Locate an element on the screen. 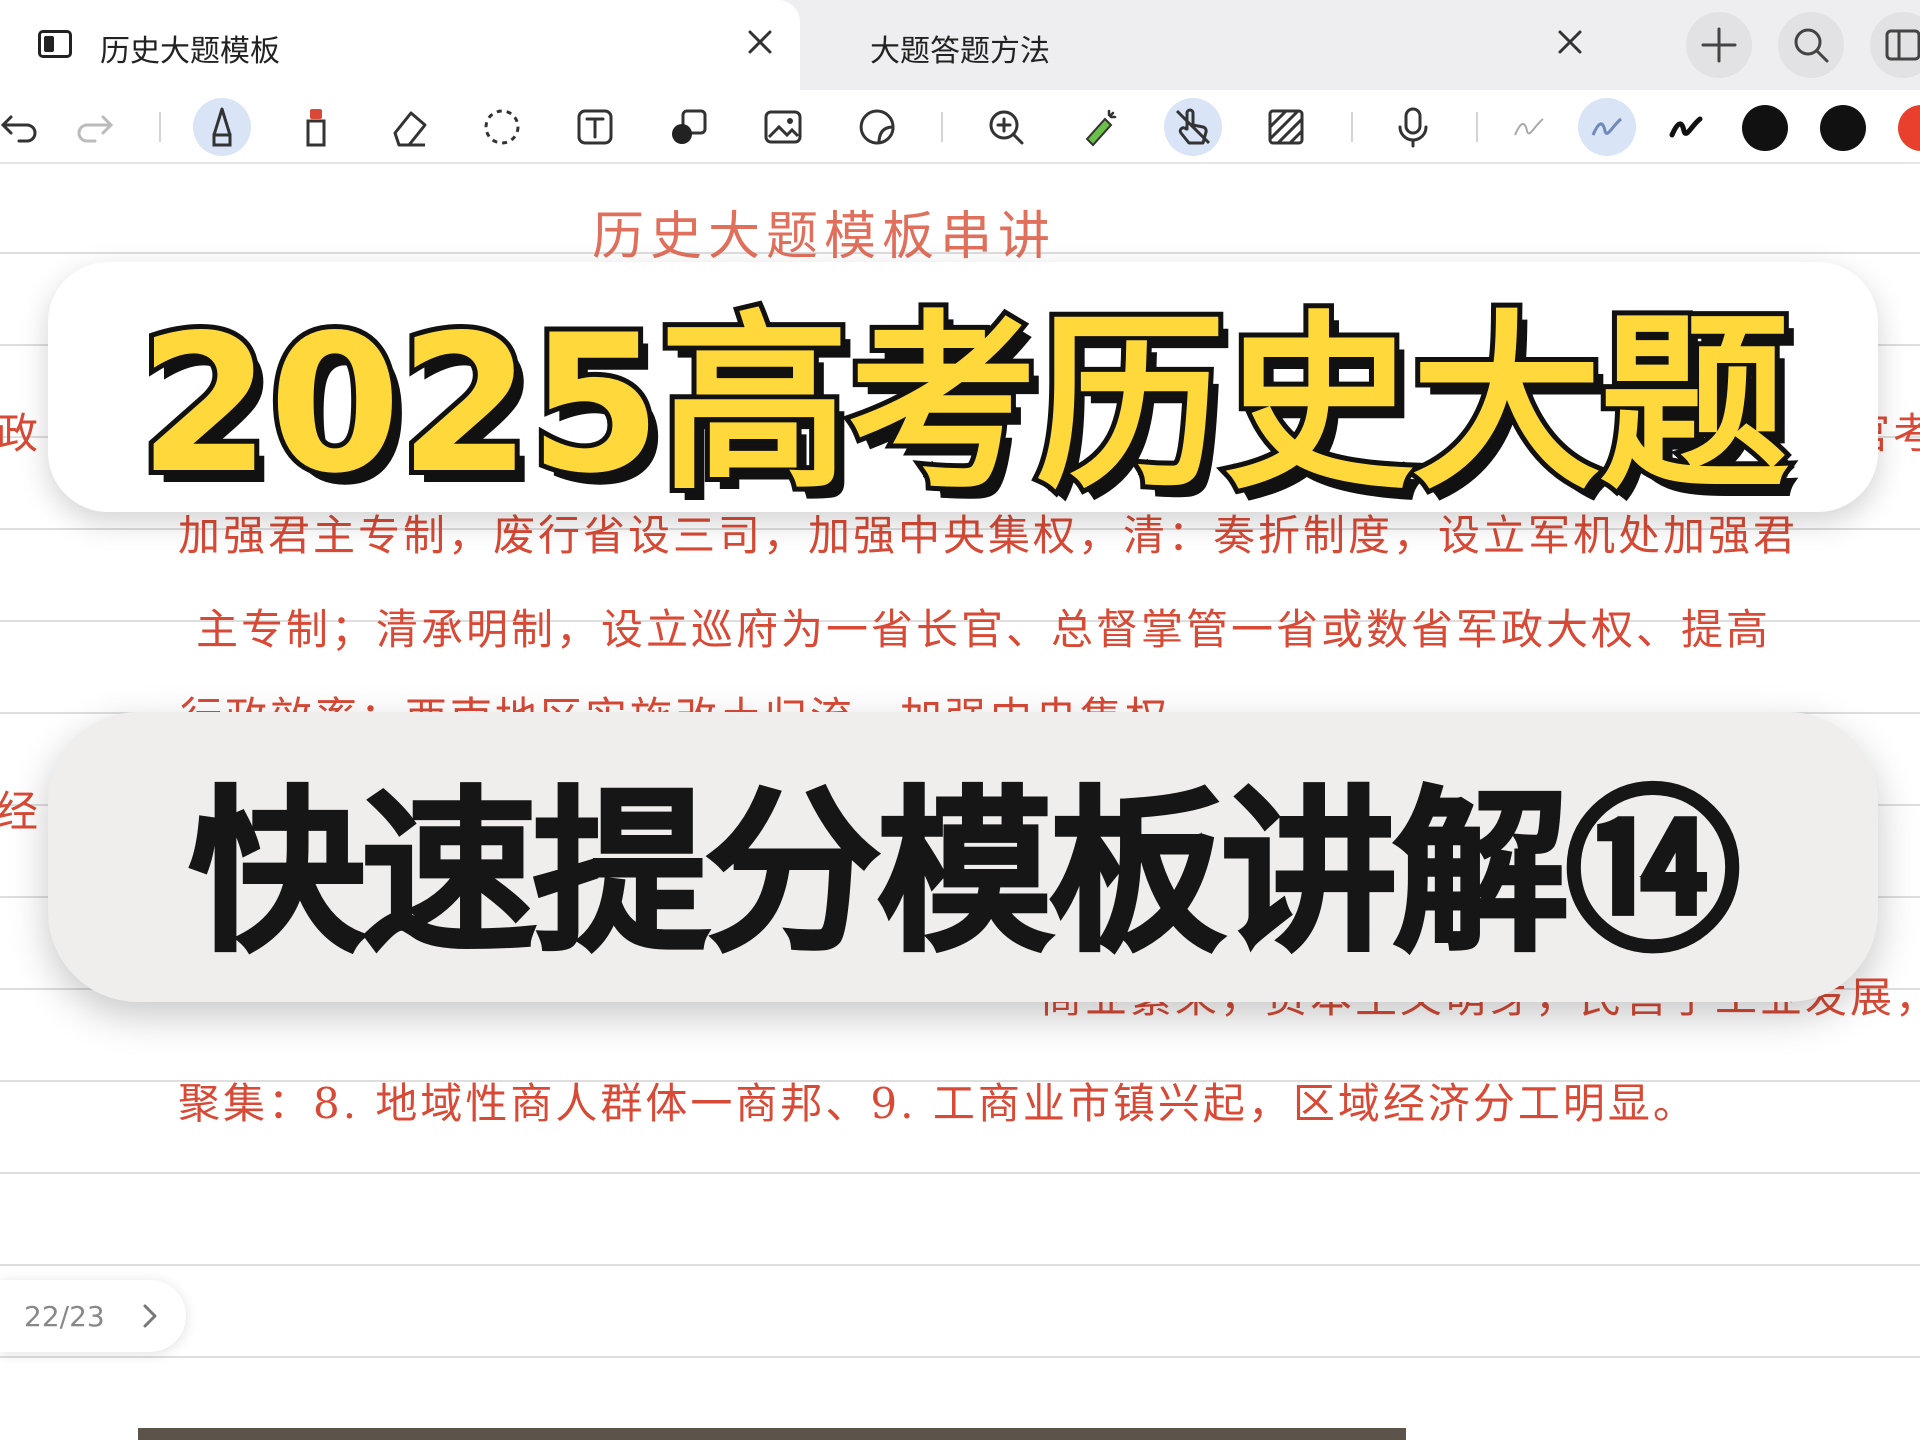  next-page-preview is located at coordinates (772, 1434).